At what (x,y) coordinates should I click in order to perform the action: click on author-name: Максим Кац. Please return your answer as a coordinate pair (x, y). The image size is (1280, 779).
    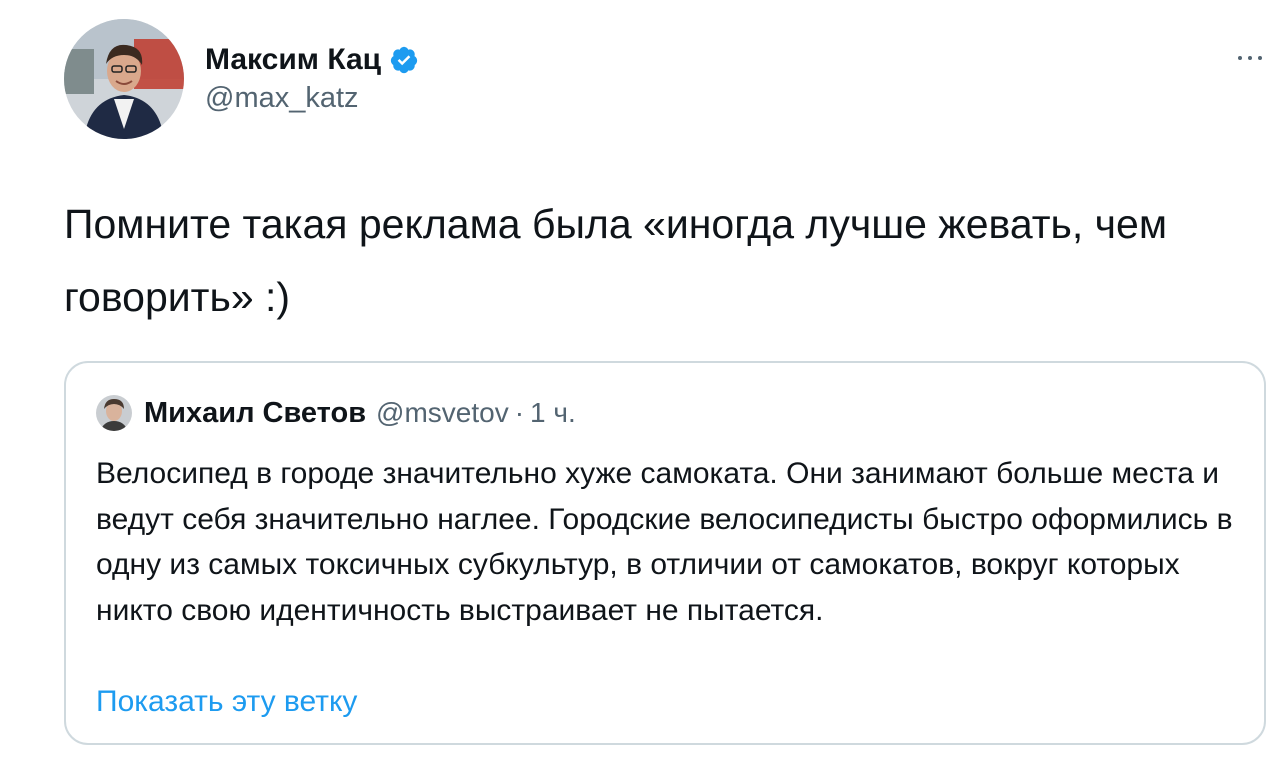
    Looking at the image, I should click on (293, 60).